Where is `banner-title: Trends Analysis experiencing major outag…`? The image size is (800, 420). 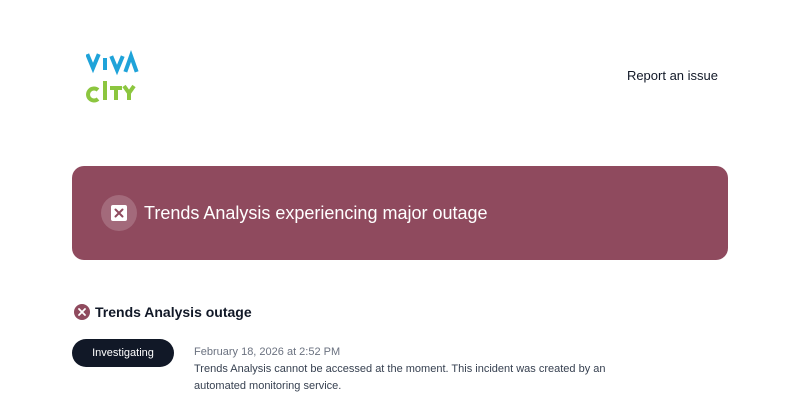 banner-title: Trends Analysis experiencing major outag… is located at coordinates (316, 213).